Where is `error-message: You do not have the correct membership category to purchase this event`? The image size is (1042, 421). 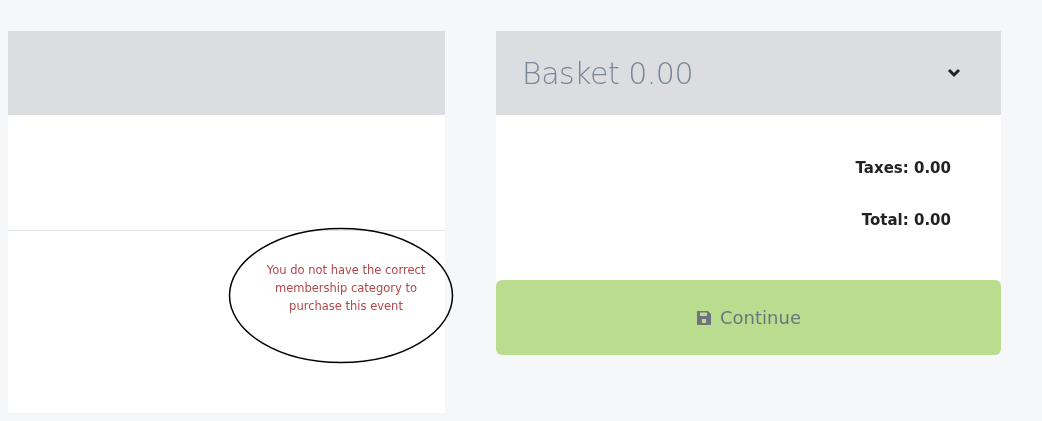
error-message: You do not have the correct membership category to purchase this event is located at coordinates (346, 288).